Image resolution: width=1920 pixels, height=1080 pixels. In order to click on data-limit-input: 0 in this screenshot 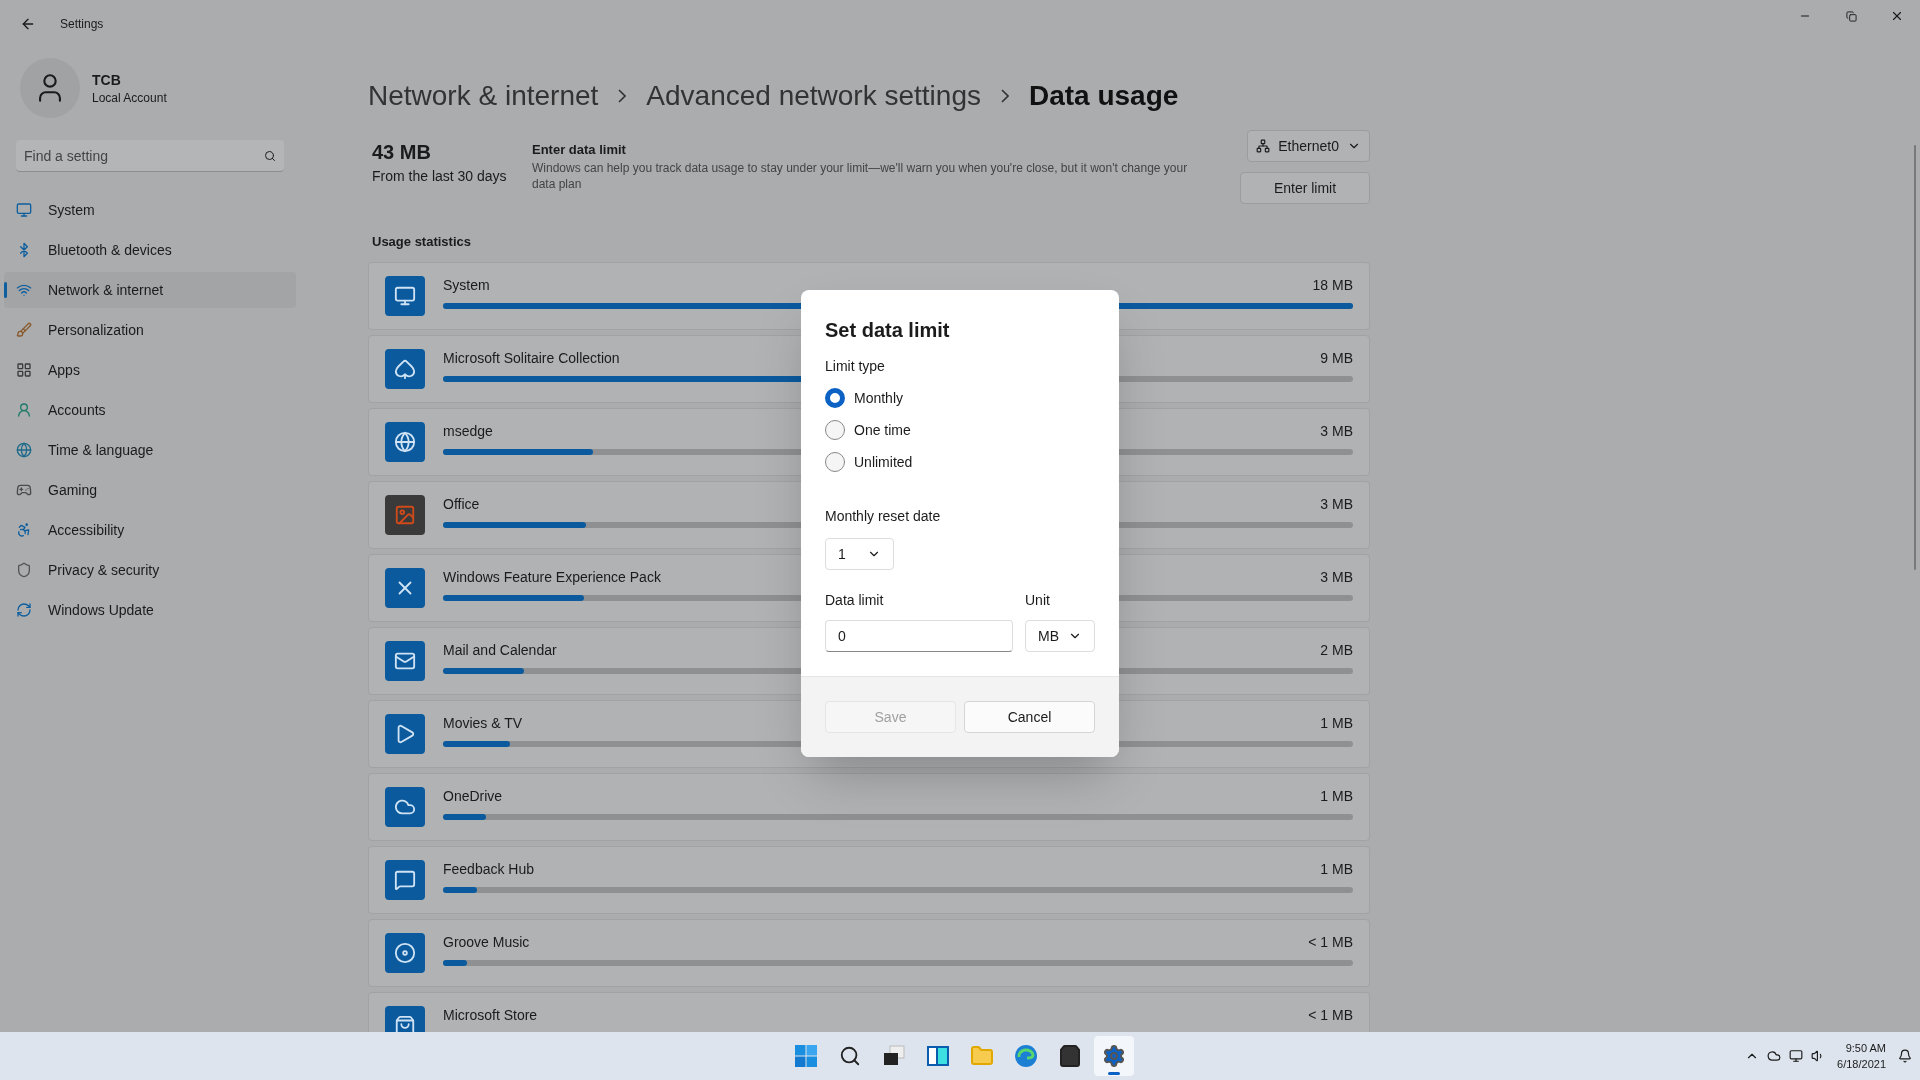, I will do `click(919, 636)`.